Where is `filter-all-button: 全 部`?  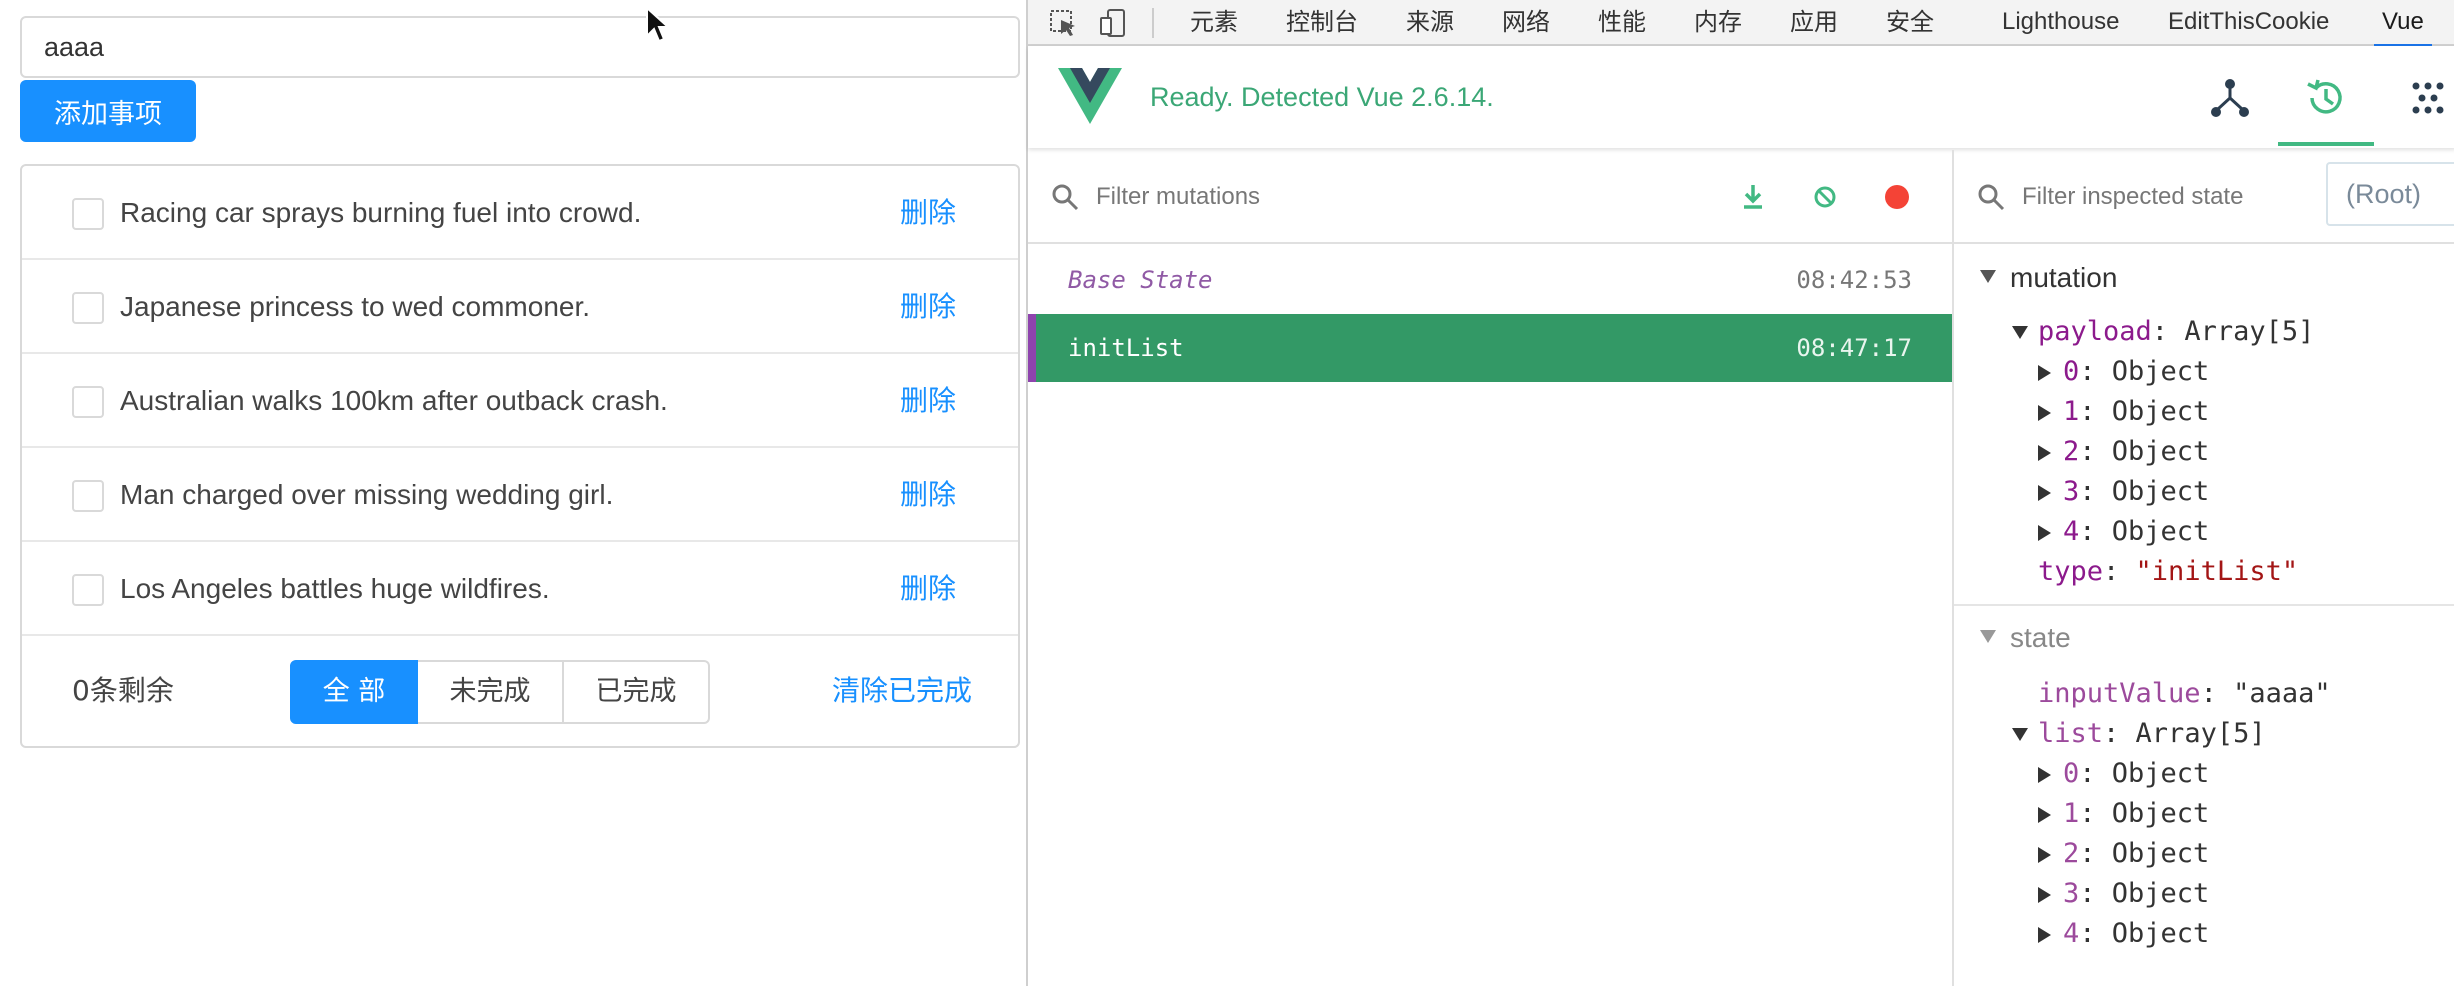
filter-all-button: 全 部 is located at coordinates (354, 692).